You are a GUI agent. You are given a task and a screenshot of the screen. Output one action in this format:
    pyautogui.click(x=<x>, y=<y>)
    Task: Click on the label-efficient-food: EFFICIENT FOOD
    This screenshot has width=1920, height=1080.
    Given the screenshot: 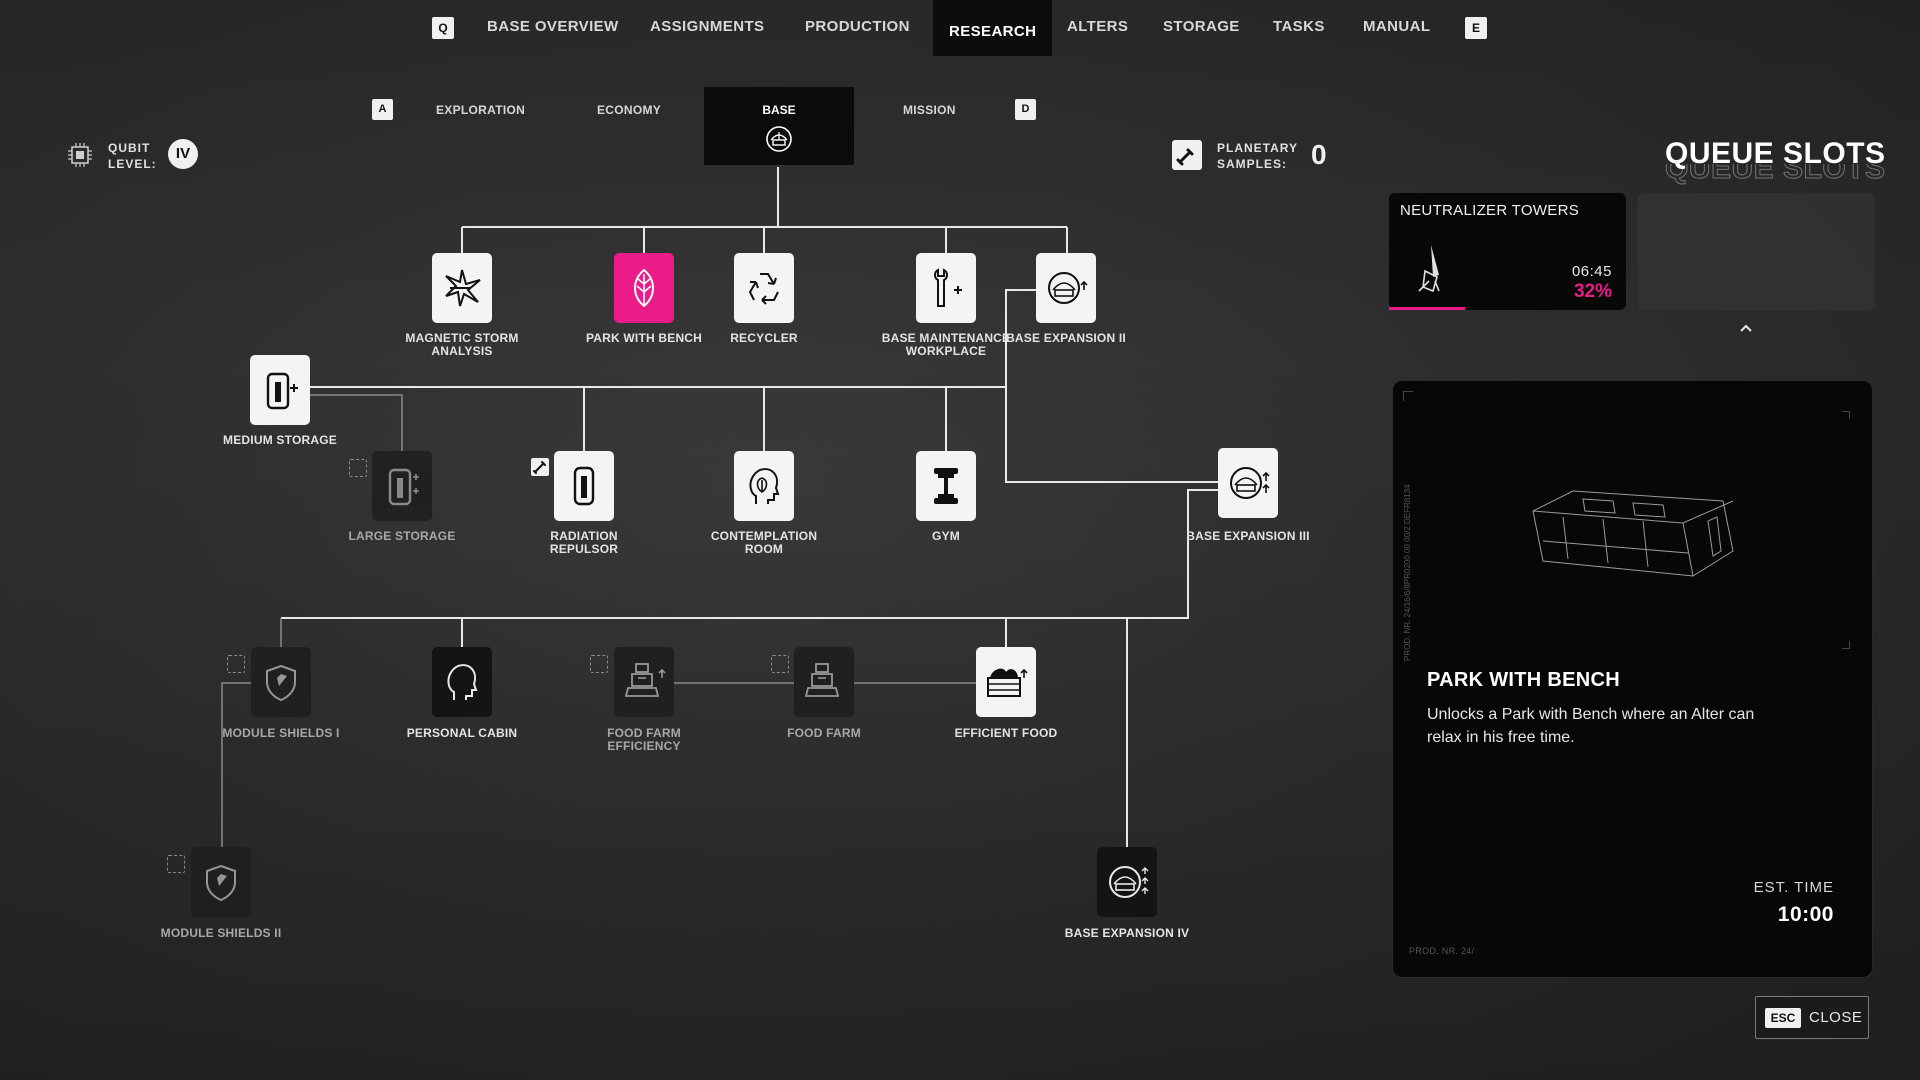 What is the action you would take?
    pyautogui.click(x=1006, y=733)
    